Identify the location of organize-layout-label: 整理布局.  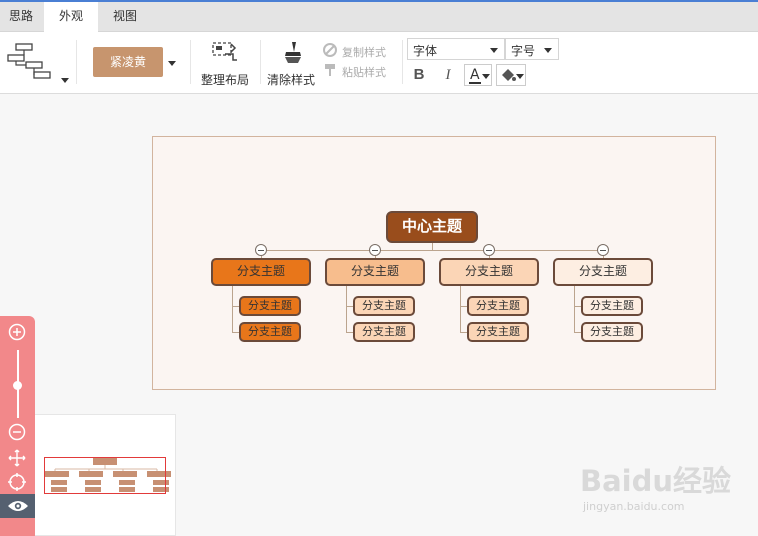
(224, 80).